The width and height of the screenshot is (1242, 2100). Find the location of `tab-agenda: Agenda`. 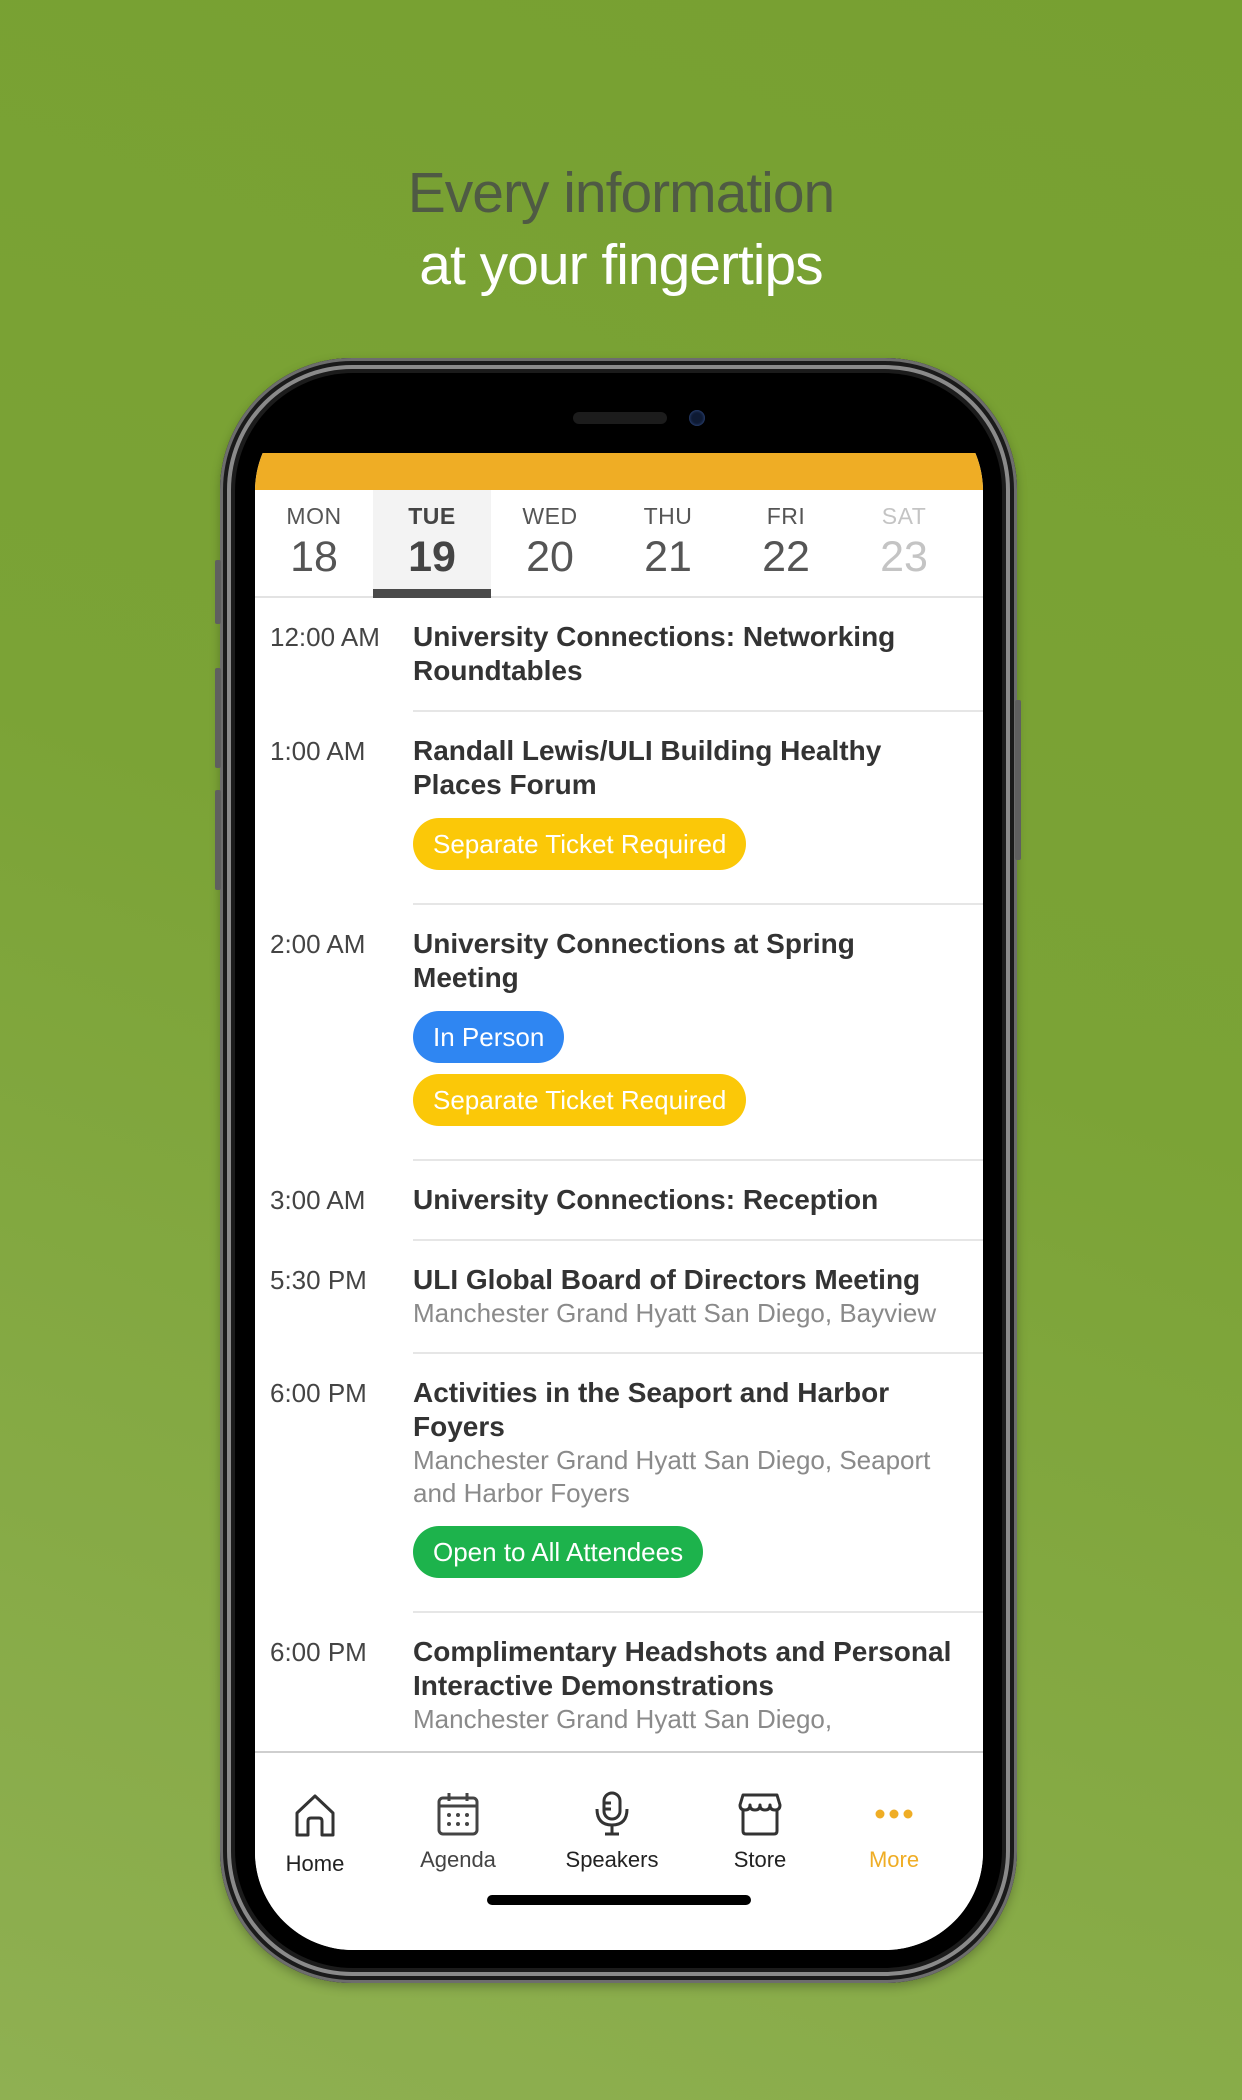

tab-agenda: Agenda is located at coordinates (458, 1832).